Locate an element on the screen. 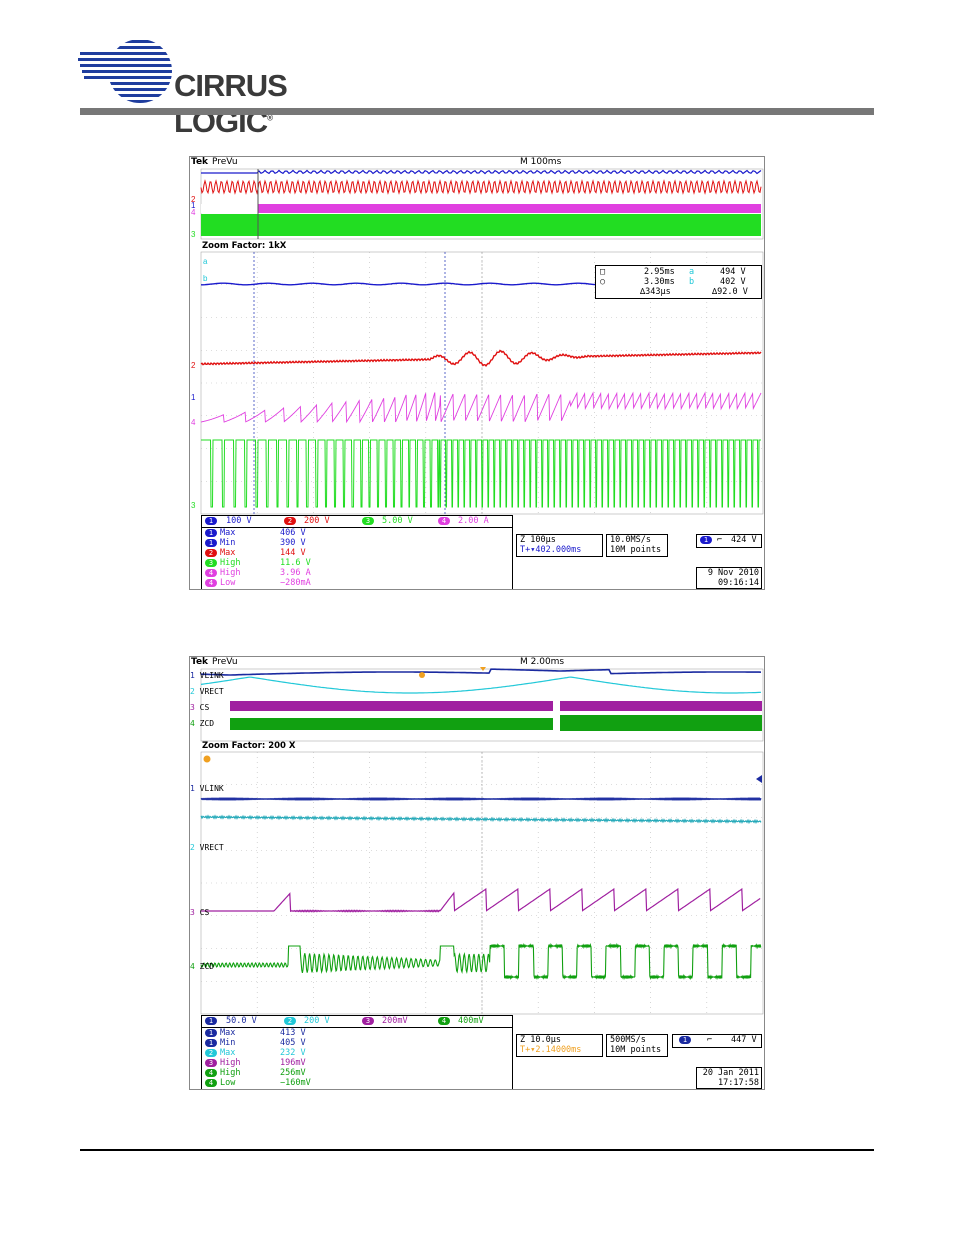 The width and height of the screenshot is (954, 1235). measurement-row: 4 Low −280mA is located at coordinates (355, 583).